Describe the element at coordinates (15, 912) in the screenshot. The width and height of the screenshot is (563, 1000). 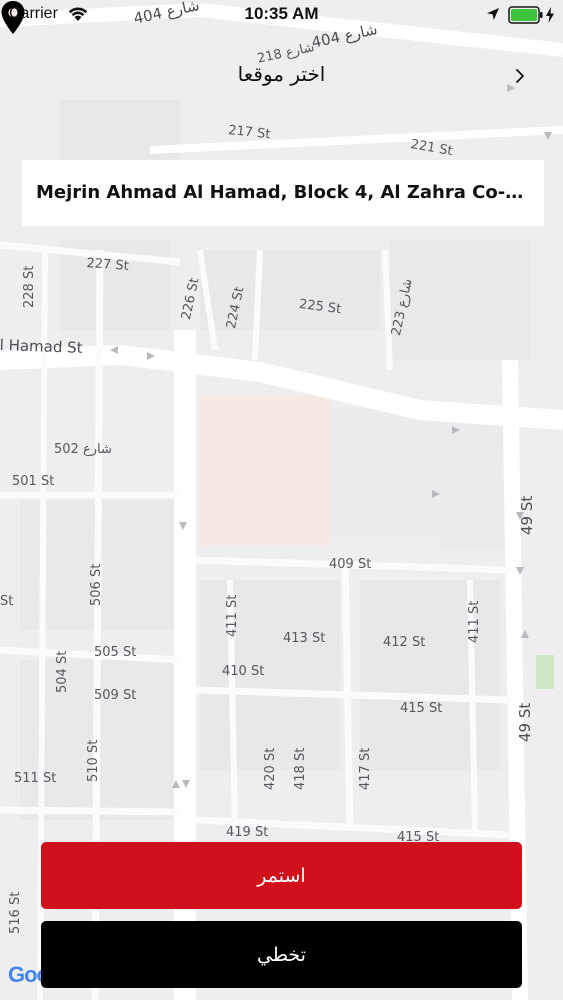
I see `street-label: 516 St` at that location.